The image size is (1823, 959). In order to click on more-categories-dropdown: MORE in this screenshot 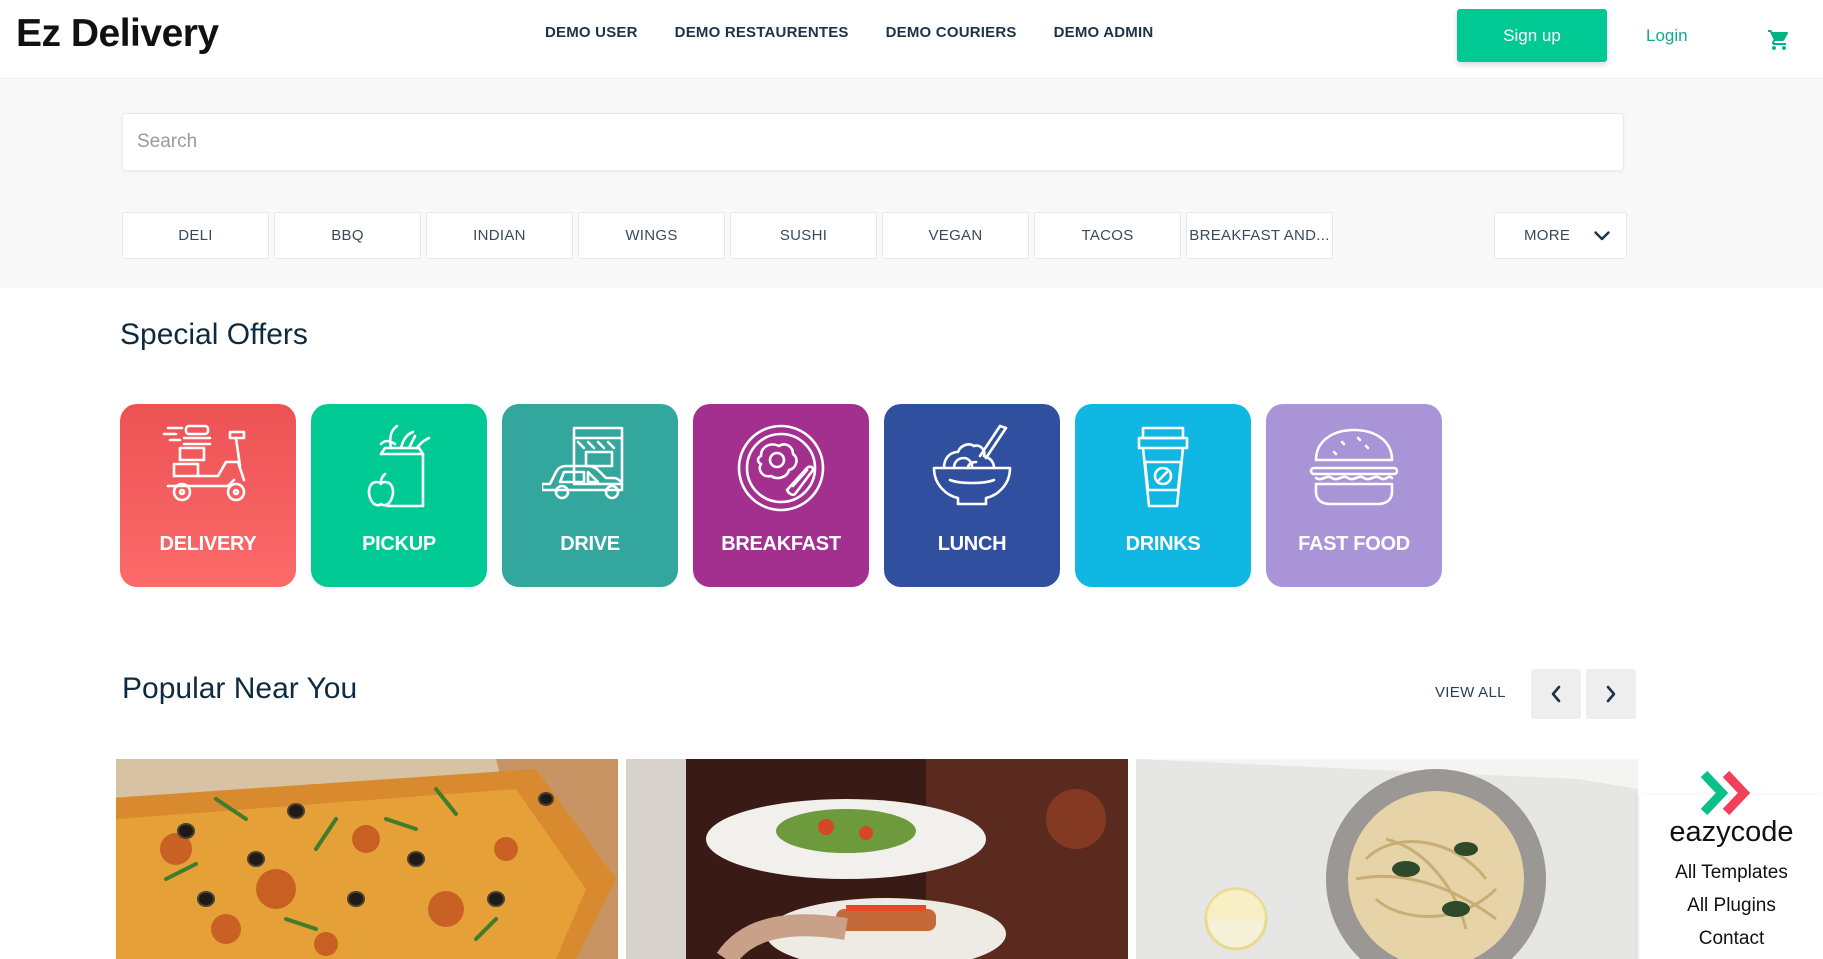, I will do `click(1560, 235)`.